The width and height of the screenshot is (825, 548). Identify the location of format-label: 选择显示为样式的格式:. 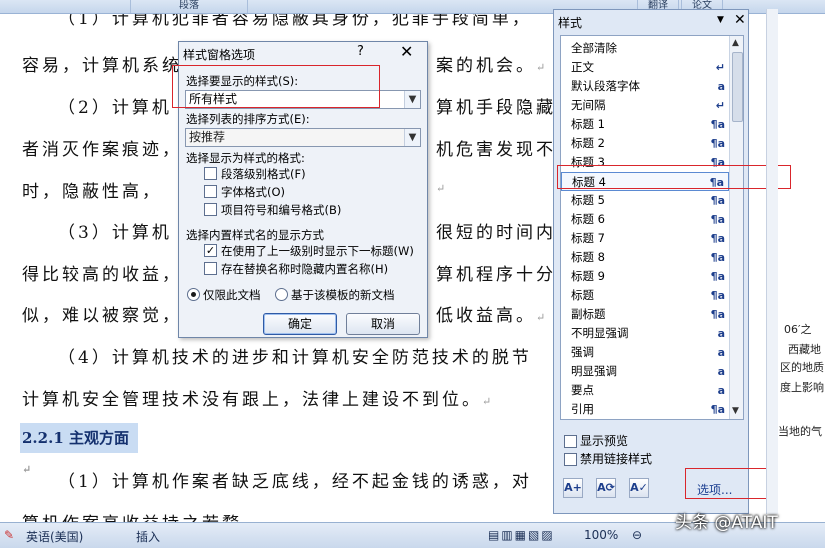
(245, 158).